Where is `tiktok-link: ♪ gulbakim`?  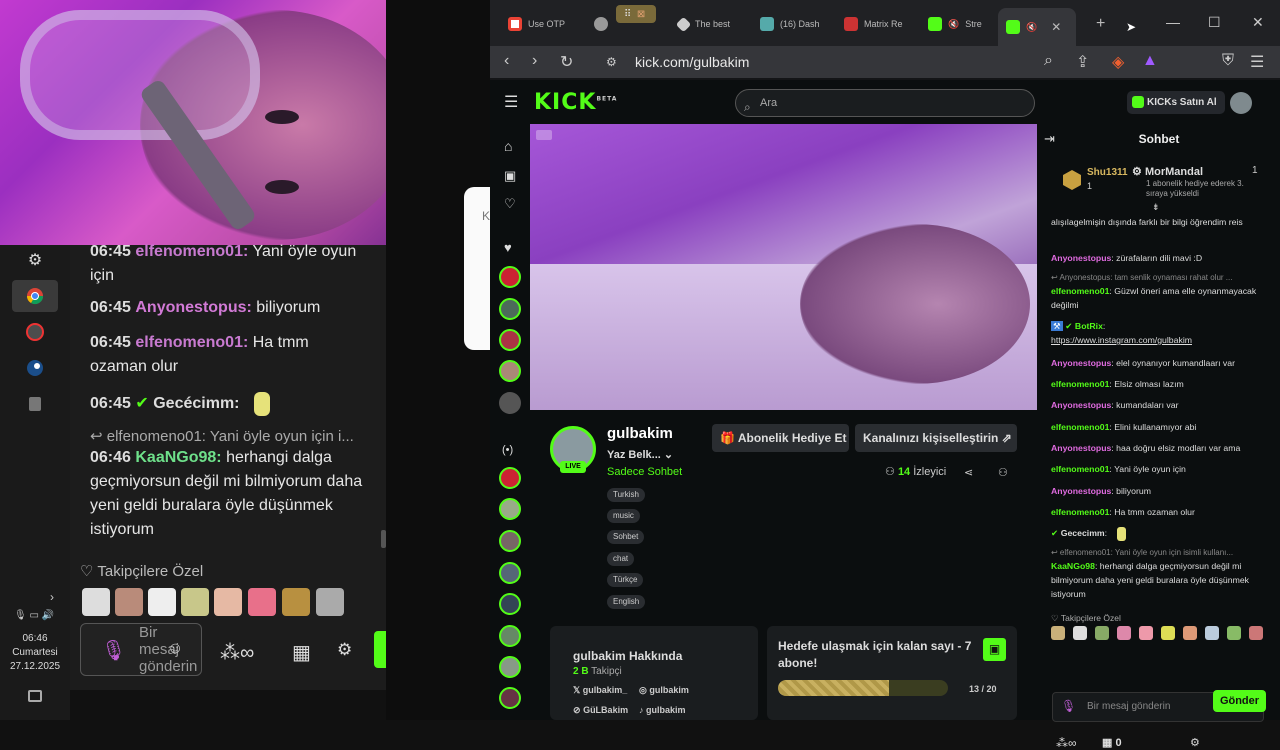 tiktok-link: ♪ gulbakim is located at coordinates (662, 710).